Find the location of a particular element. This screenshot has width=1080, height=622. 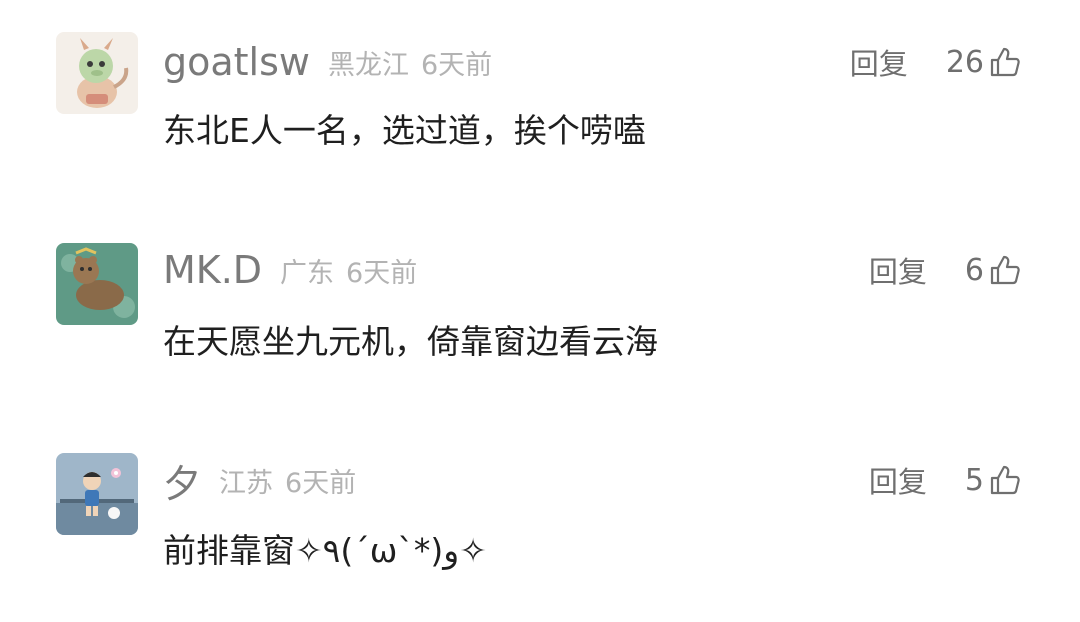

comment-header: 夕 江苏 6天前 is located at coordinates (265, 480).